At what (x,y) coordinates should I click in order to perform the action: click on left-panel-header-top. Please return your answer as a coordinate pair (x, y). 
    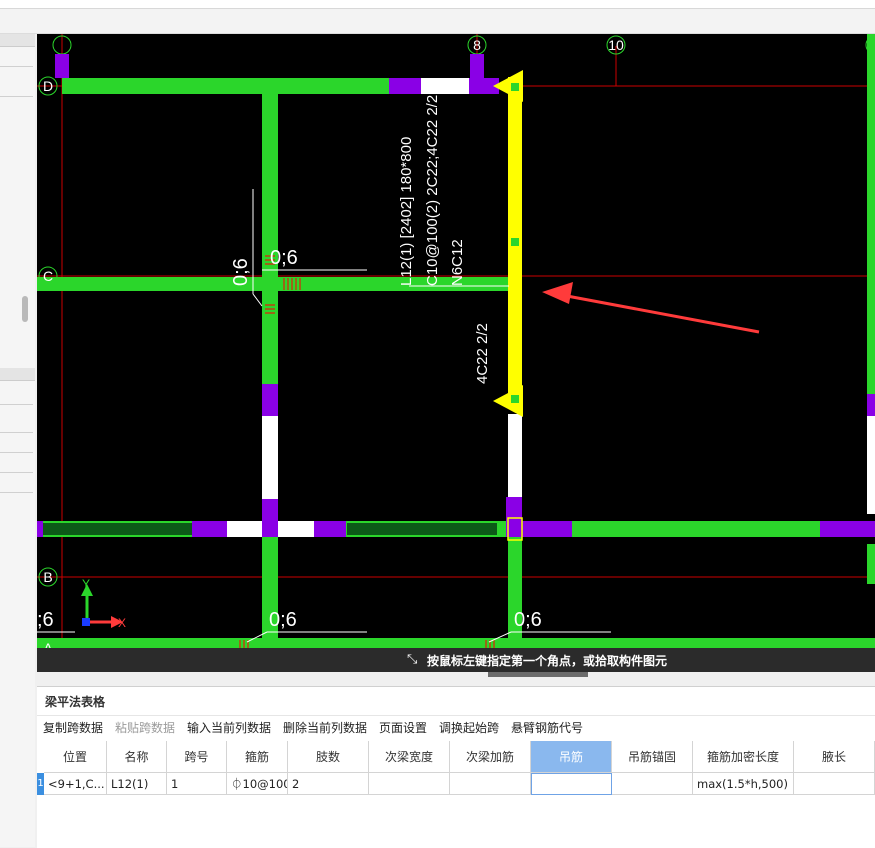
    Looking at the image, I should click on (17, 40).